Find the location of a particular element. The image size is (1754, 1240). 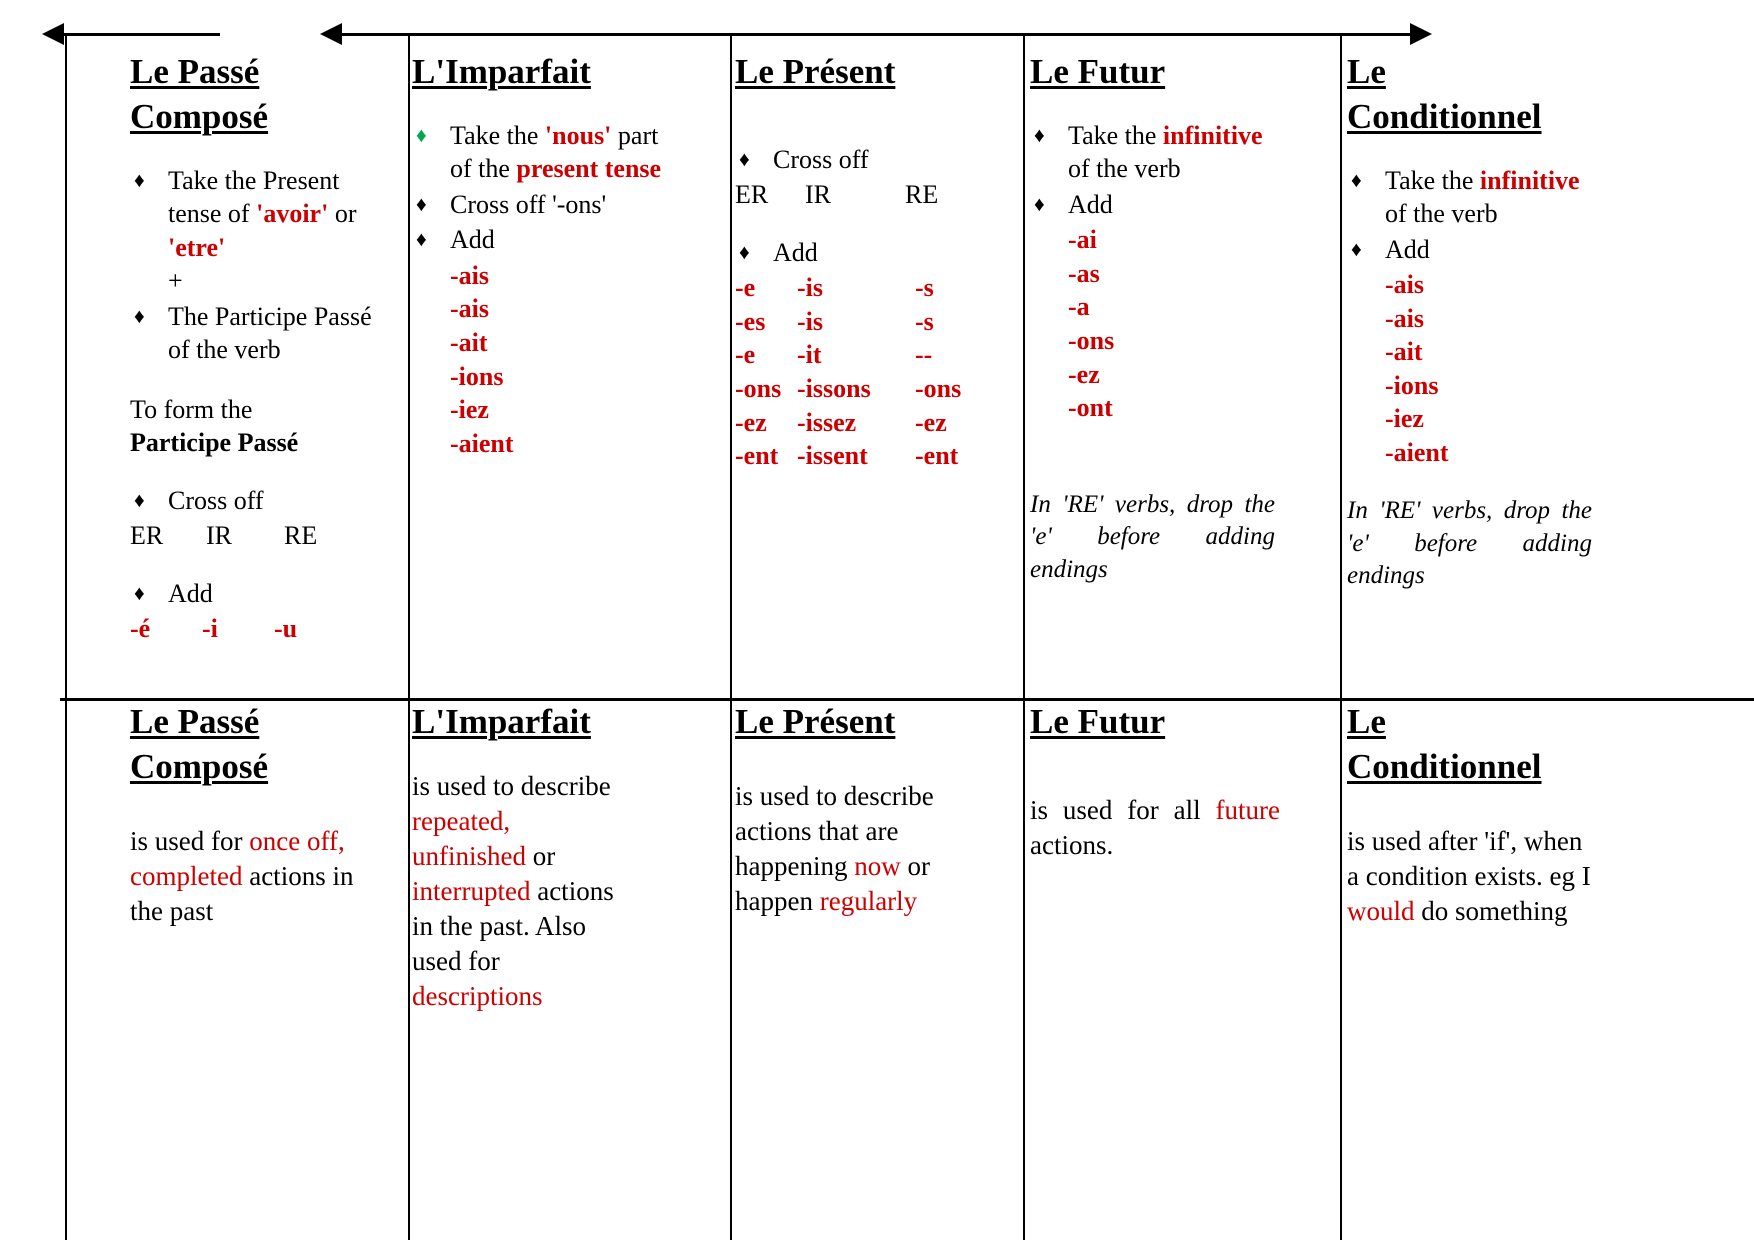

formation-passe-compose-title: Le Passé Composé is located at coordinates (199, 94).